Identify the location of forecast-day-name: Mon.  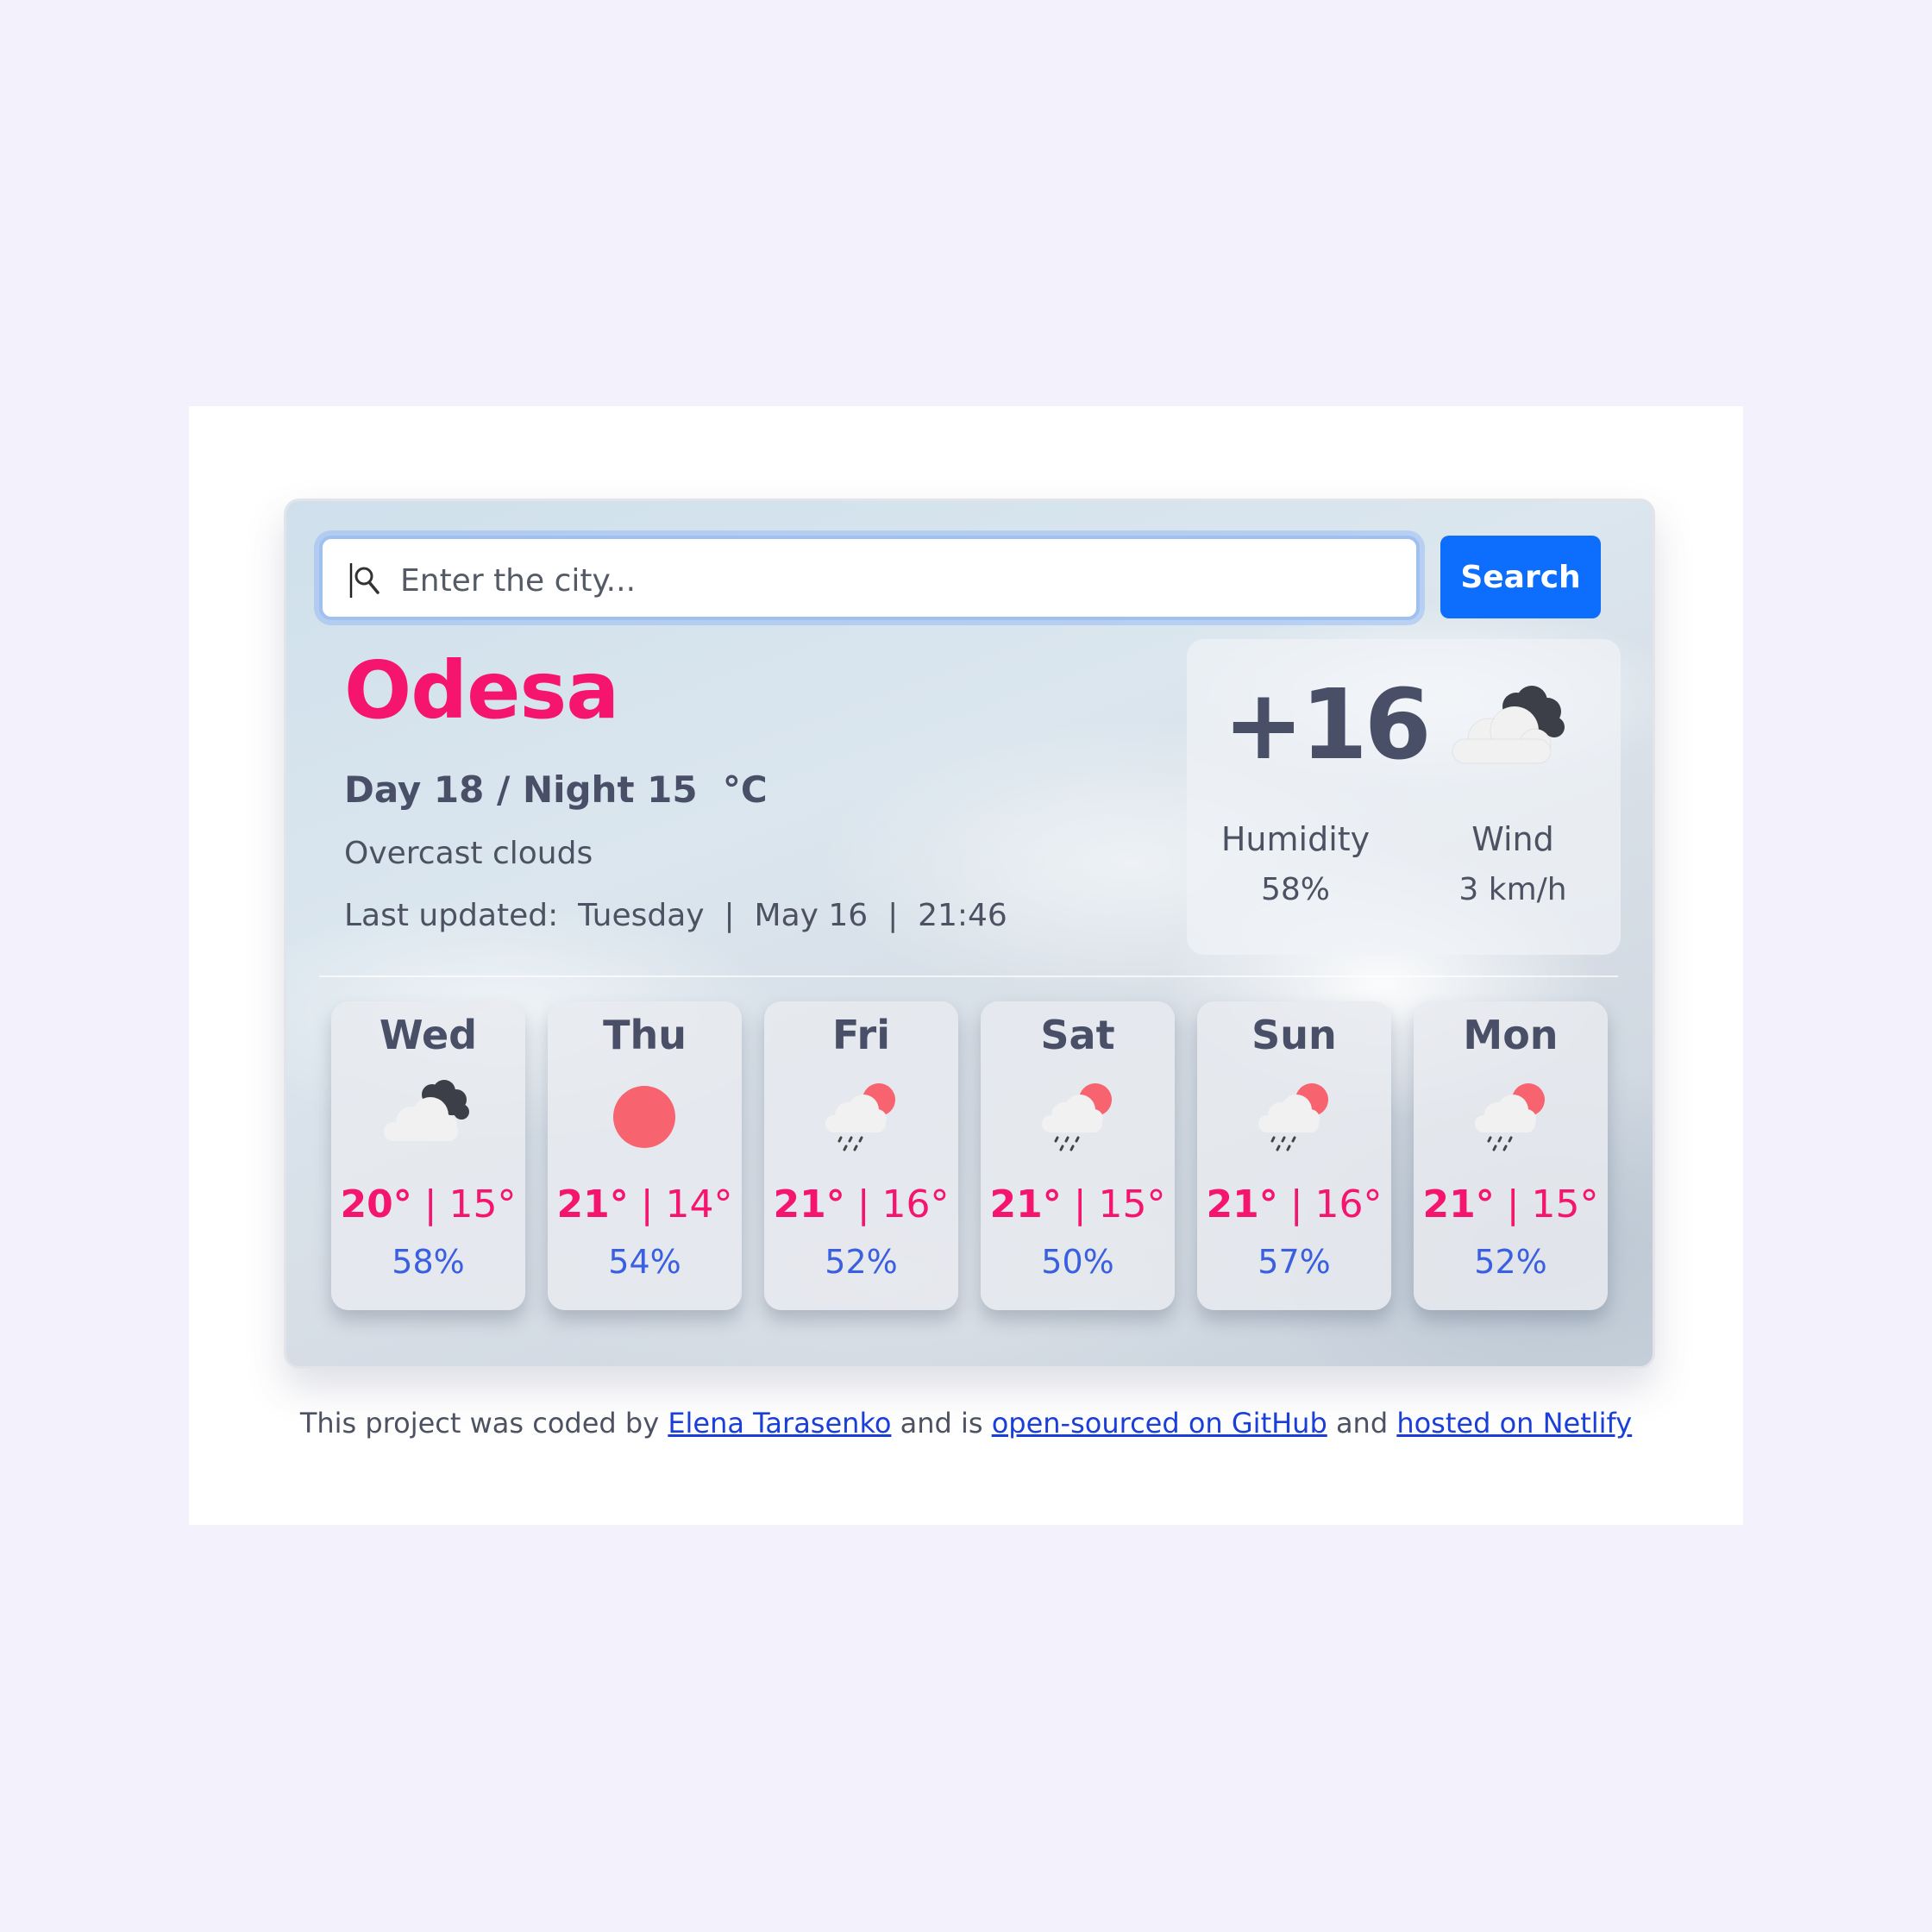
(1511, 1035).